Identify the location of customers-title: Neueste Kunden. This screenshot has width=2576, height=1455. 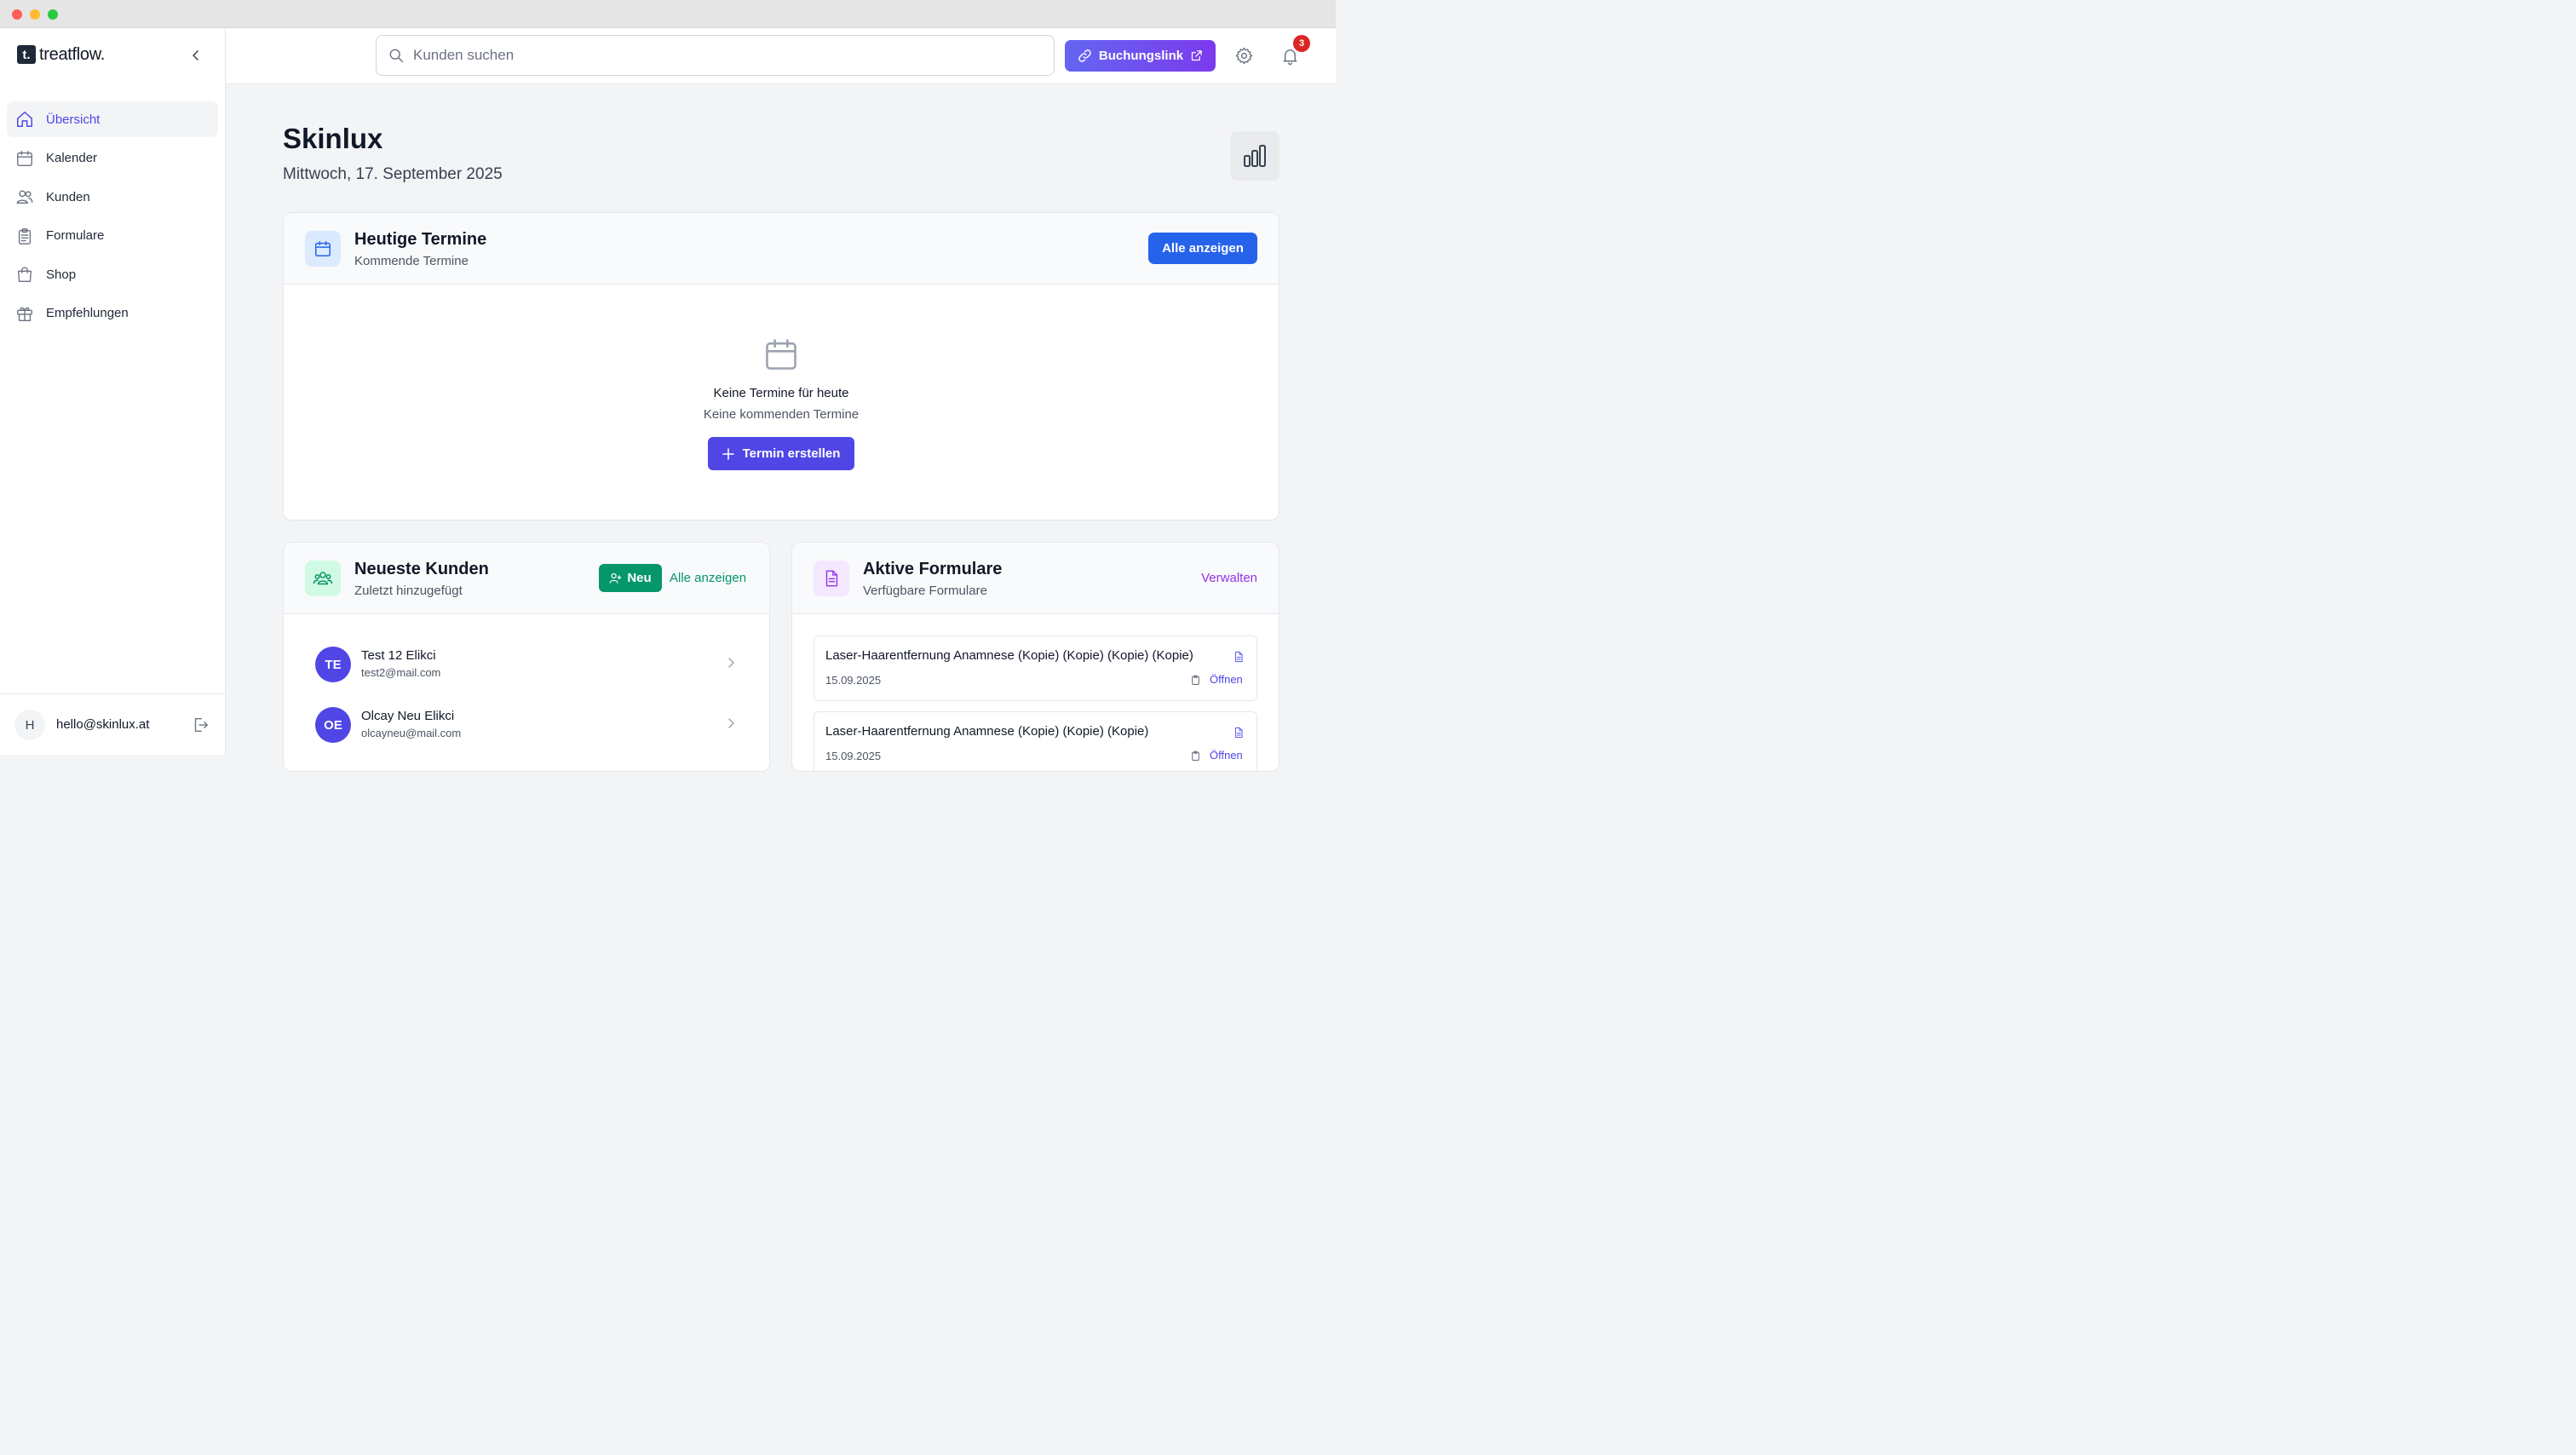
(422, 569).